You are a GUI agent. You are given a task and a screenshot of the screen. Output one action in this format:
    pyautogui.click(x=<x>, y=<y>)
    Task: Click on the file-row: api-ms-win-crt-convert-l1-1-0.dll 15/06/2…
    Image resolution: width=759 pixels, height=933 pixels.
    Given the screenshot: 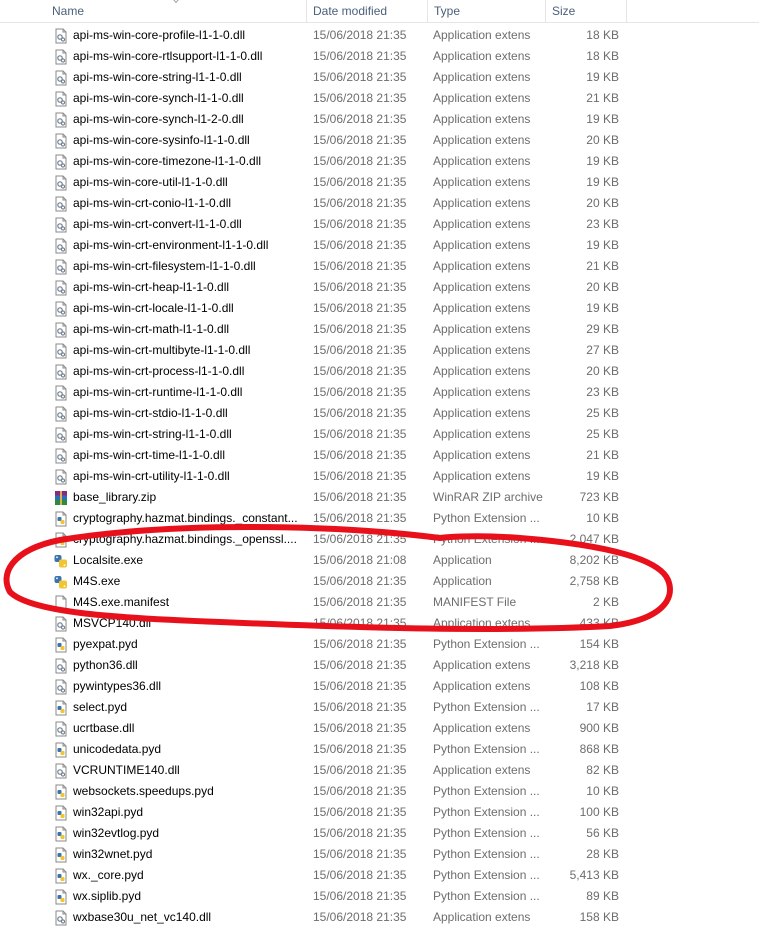 What is the action you would take?
    pyautogui.click(x=379, y=224)
    